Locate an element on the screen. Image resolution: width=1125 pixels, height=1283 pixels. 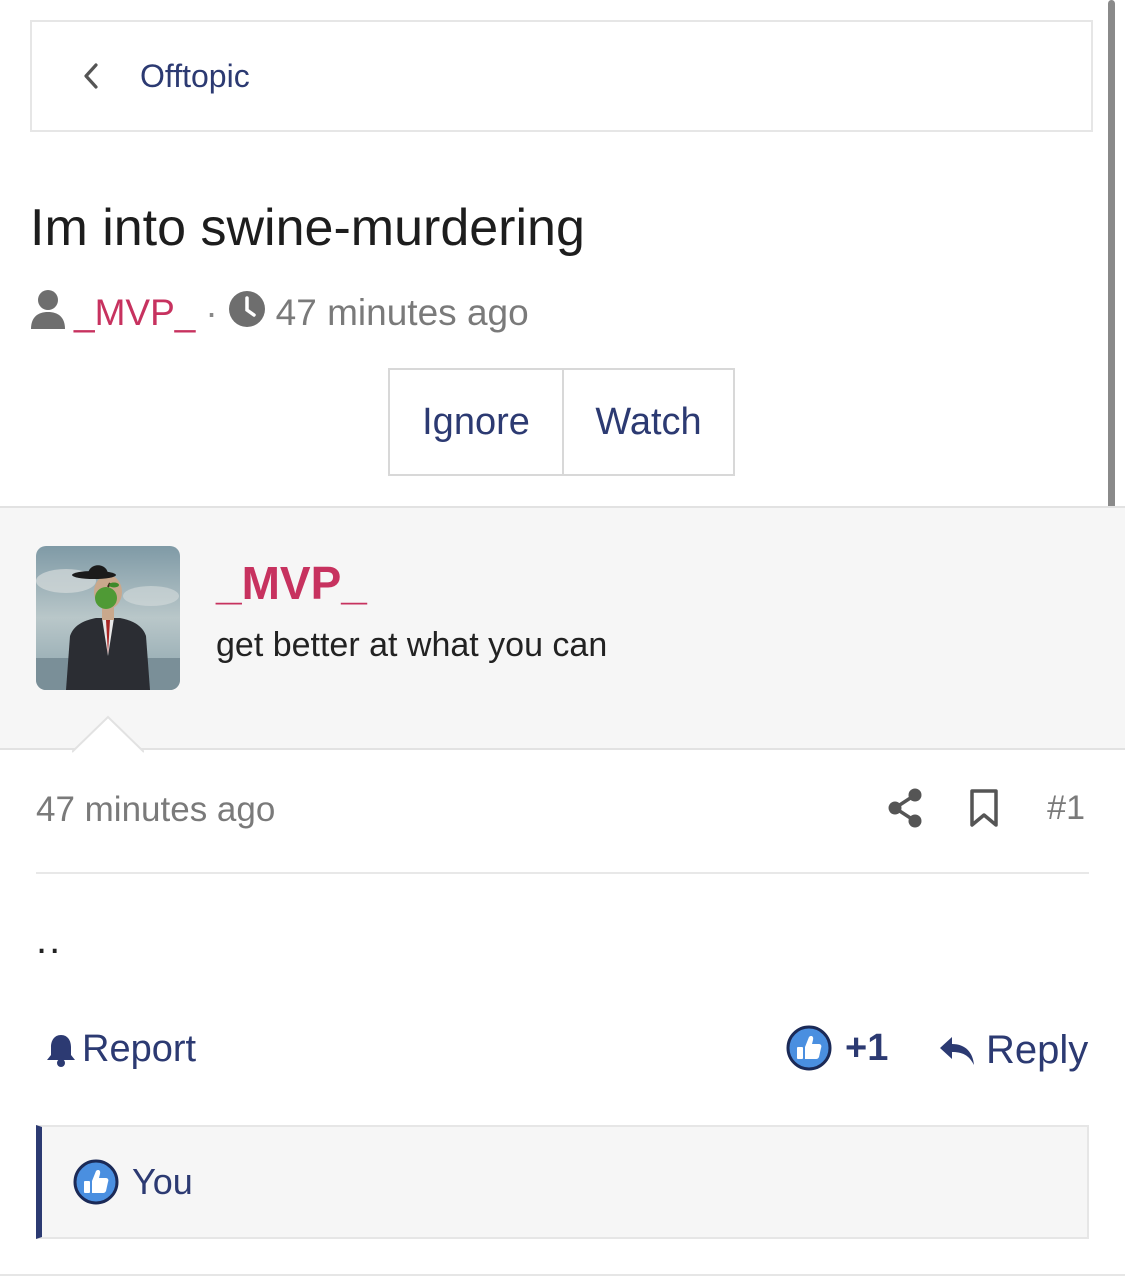
share-icon is located at coordinates (905, 808).